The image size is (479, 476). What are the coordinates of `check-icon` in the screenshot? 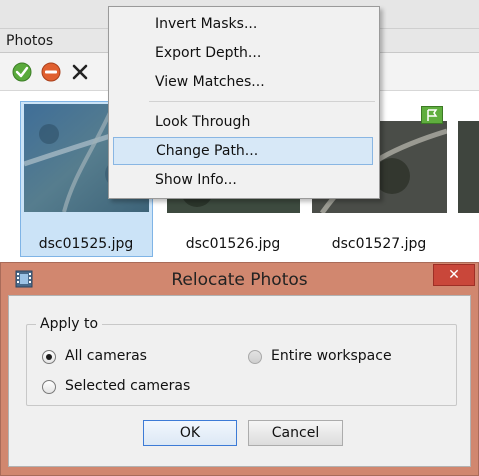 It's located at (22, 72).